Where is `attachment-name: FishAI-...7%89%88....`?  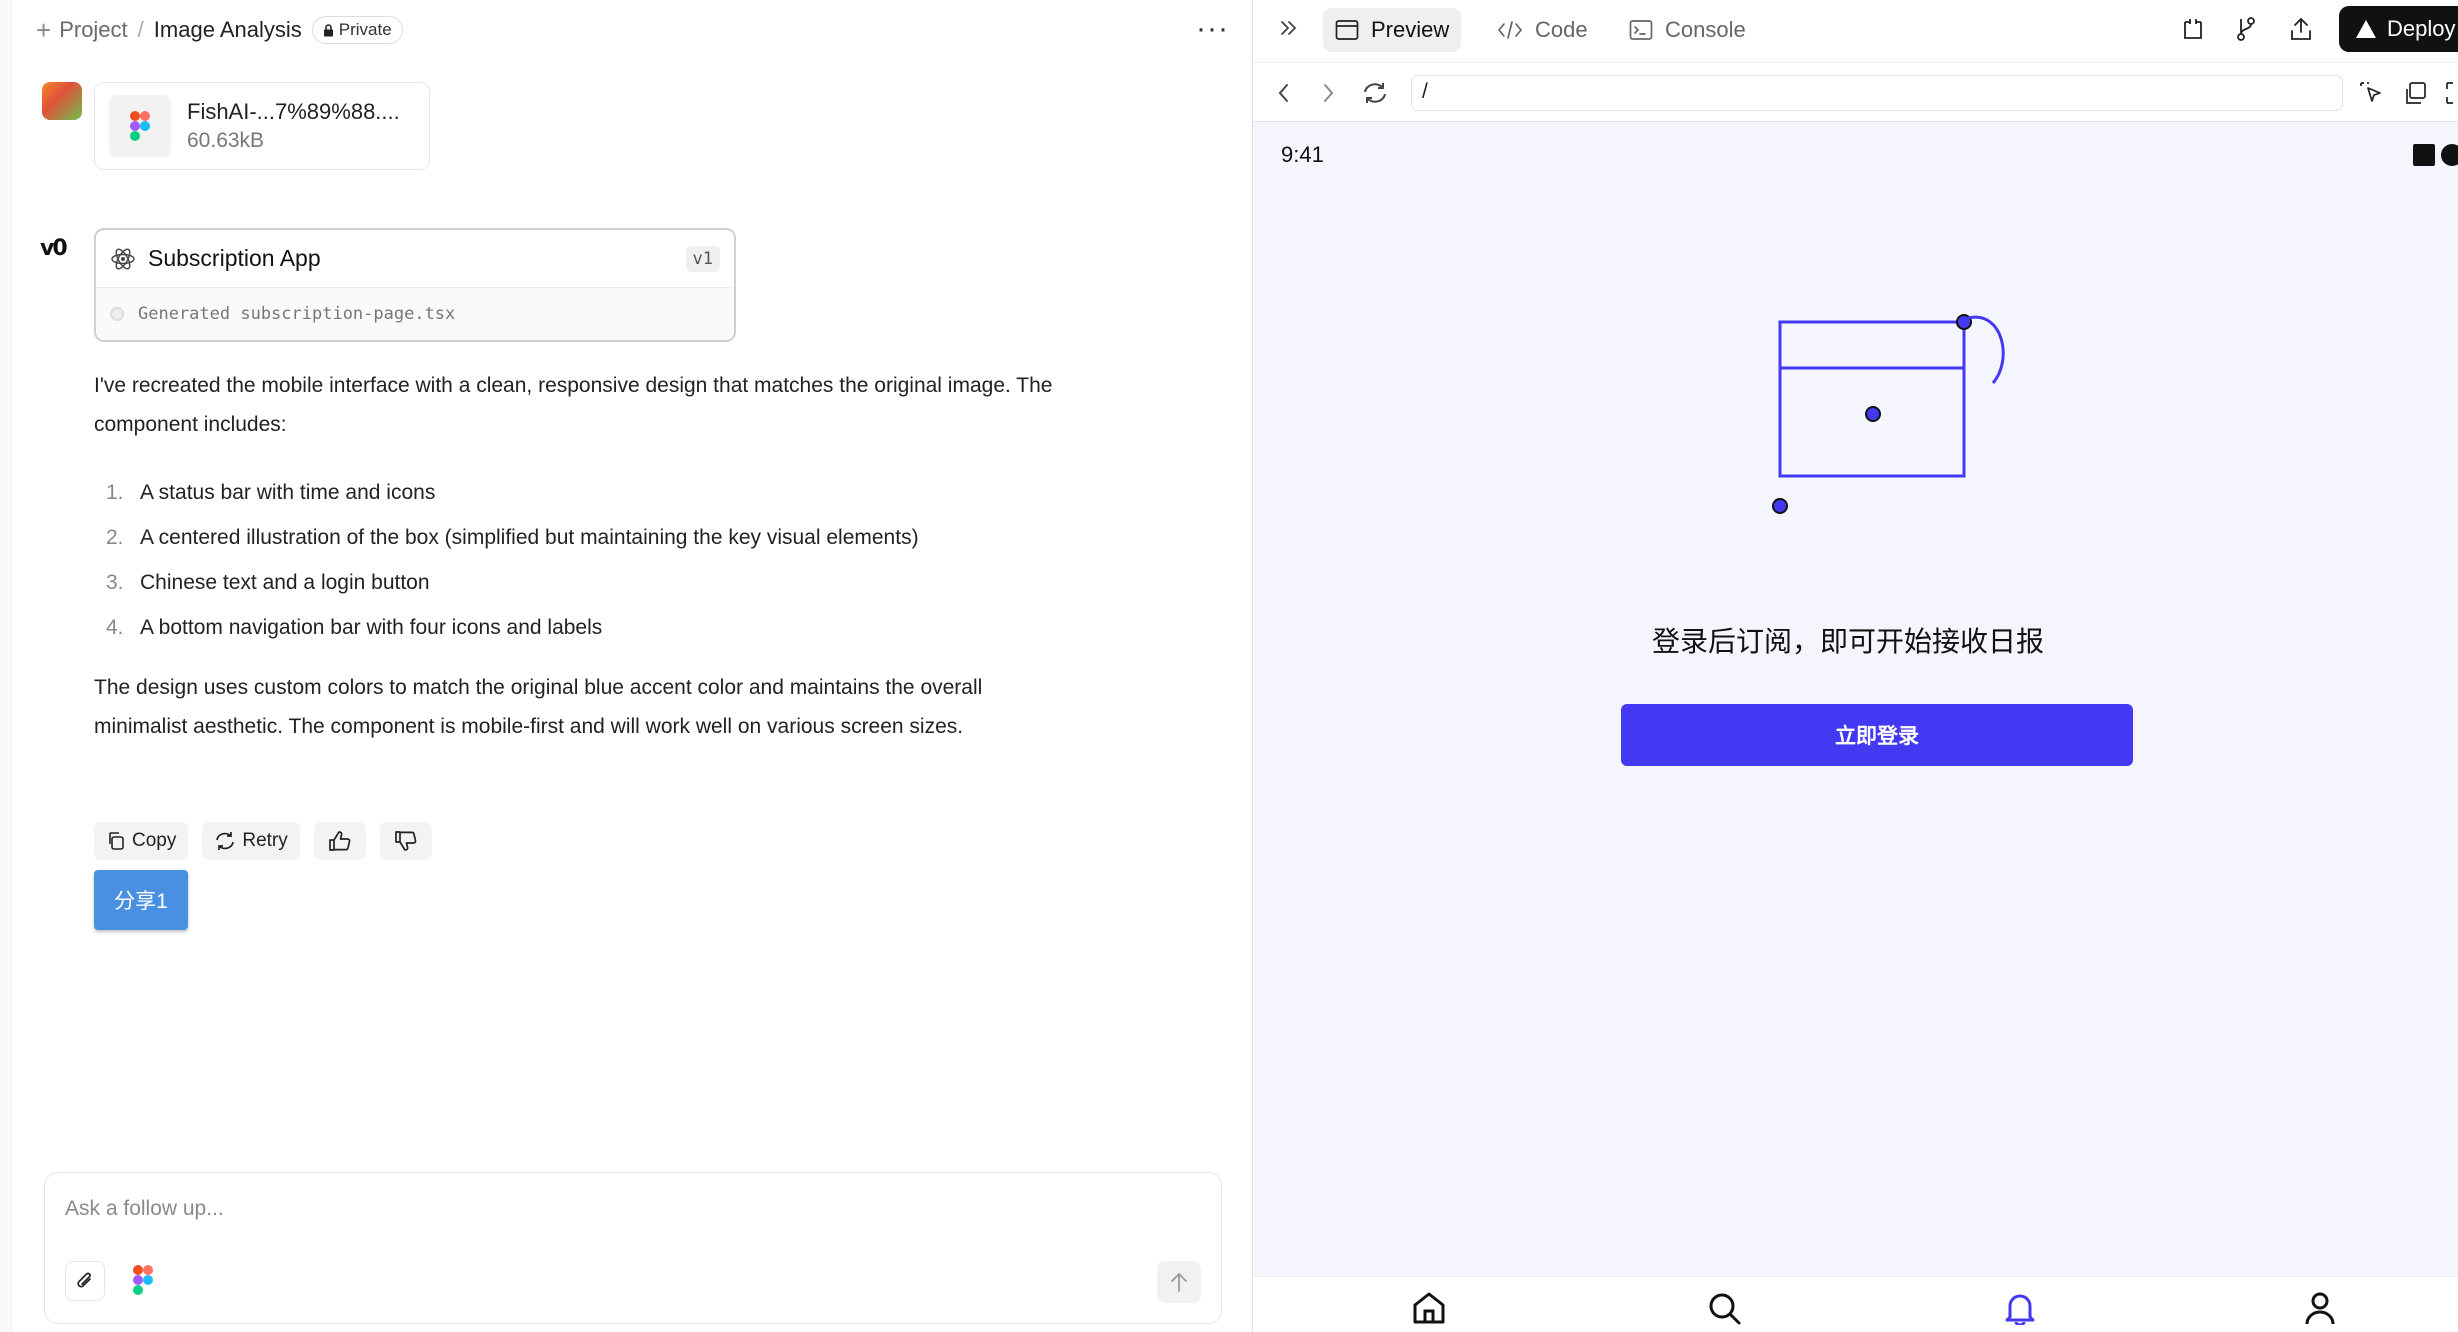 attachment-name: FishAI-...7%89%88.... is located at coordinates (293, 111).